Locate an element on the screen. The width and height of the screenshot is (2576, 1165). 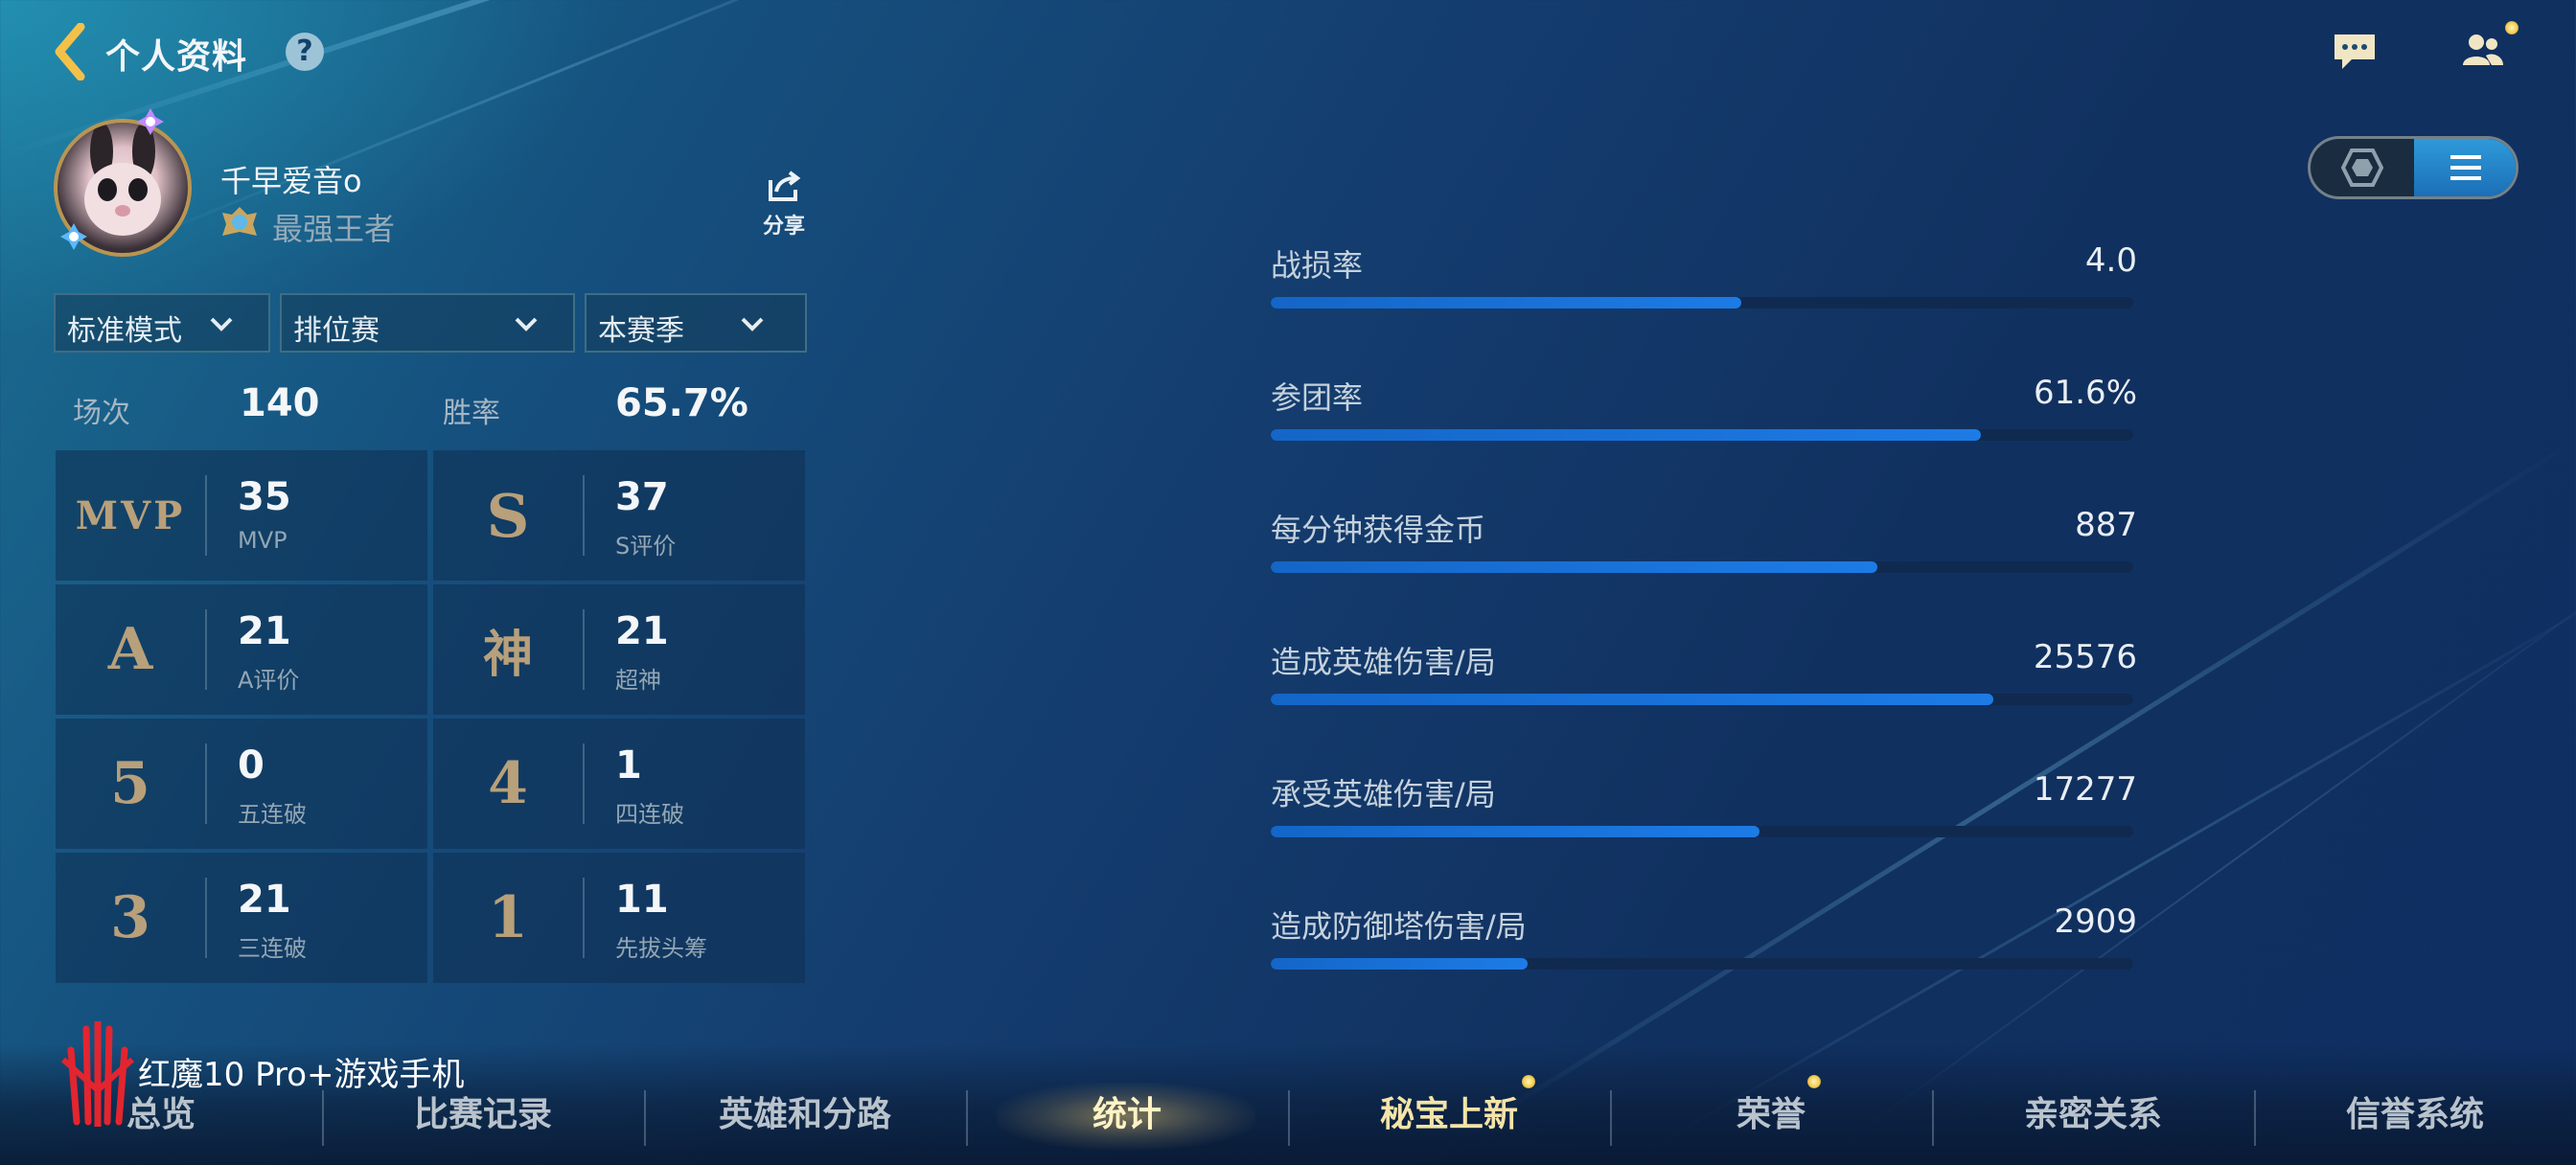
help-icon: ? is located at coordinates (305, 52).